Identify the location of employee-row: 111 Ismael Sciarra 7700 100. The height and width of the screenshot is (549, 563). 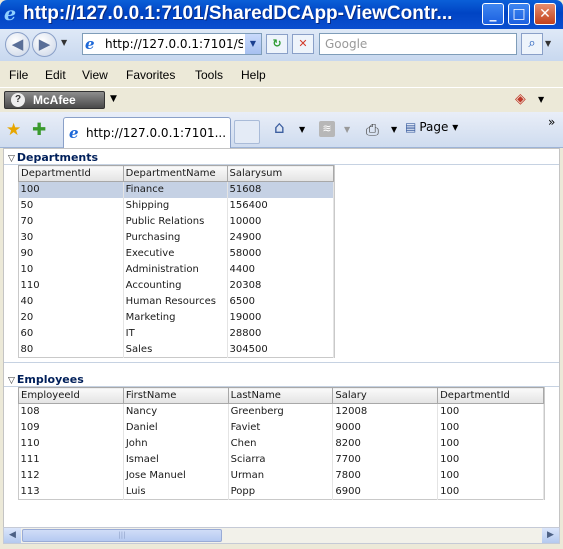
(281, 459).